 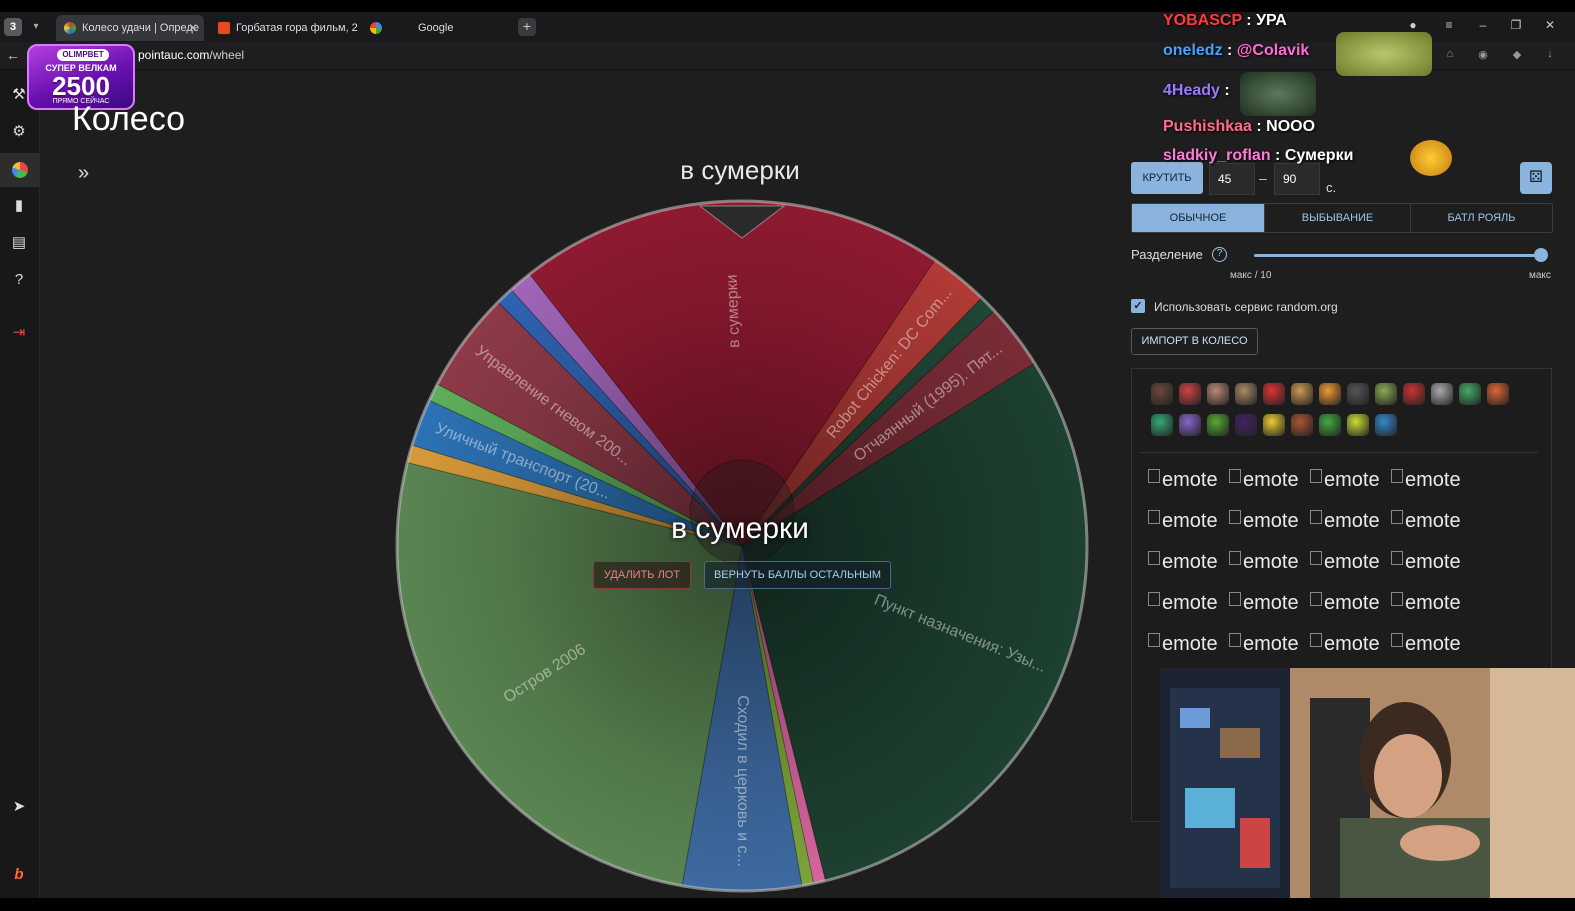 I want to click on sidebar: ⚒ ⚙ ▮ ▤ ? ⇥ ➤ b, so click(x=20, y=485).